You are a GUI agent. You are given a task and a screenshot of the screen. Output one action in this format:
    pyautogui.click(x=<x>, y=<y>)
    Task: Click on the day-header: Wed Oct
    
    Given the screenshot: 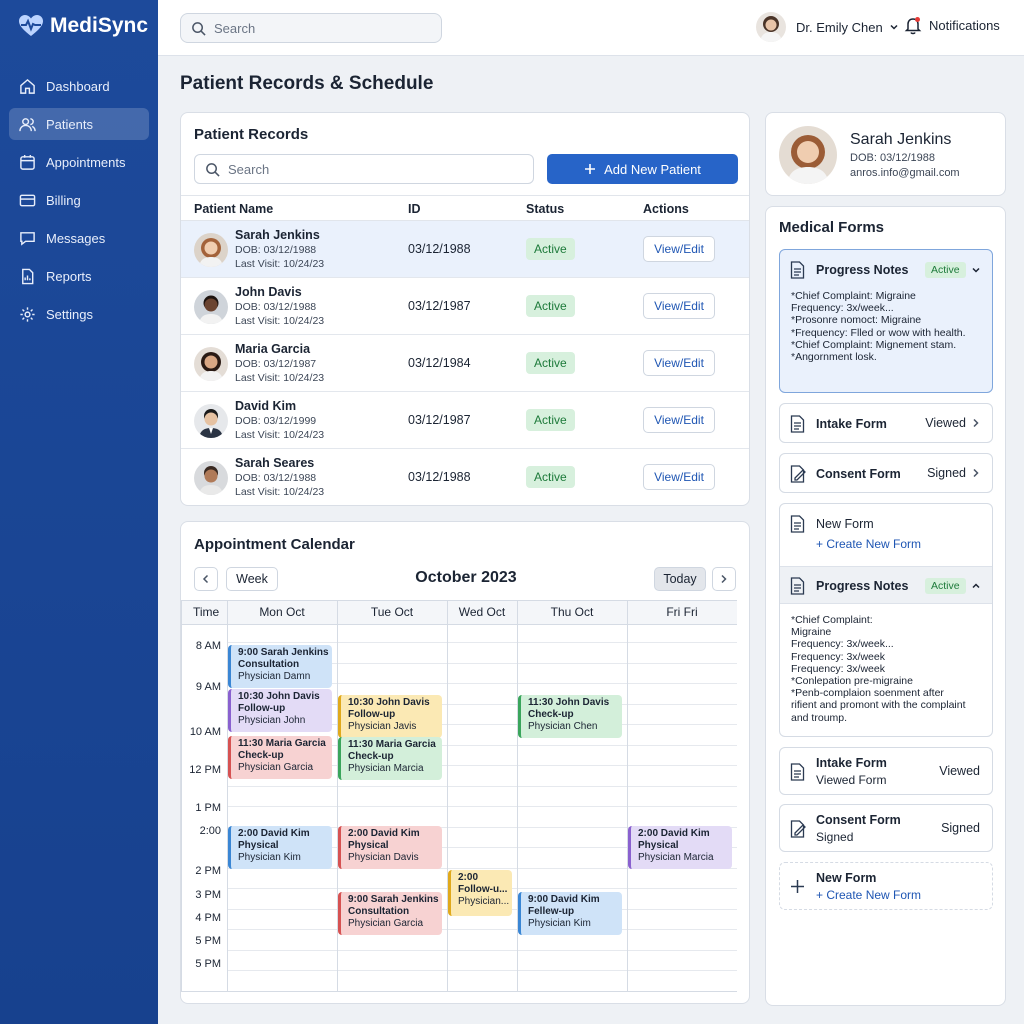 What is the action you would take?
    pyautogui.click(x=482, y=612)
    